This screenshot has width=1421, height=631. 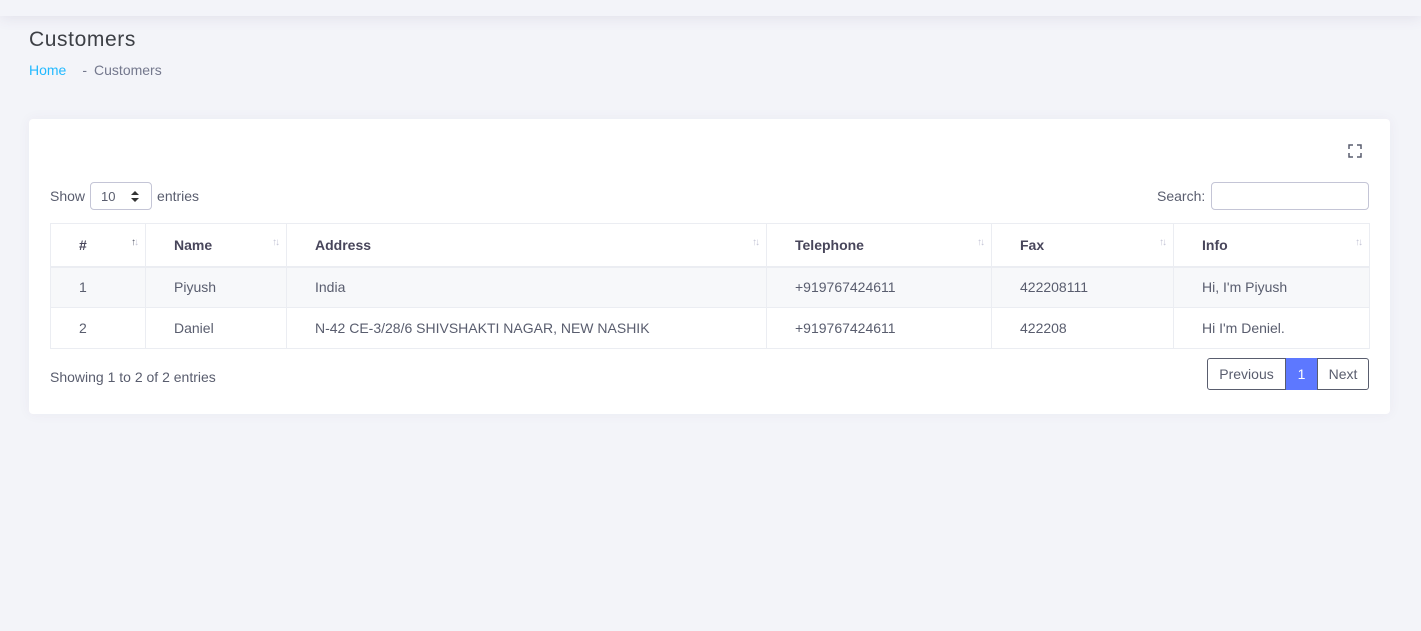 I want to click on column-header-telephone: Telephone ↑↓, so click(x=879, y=245).